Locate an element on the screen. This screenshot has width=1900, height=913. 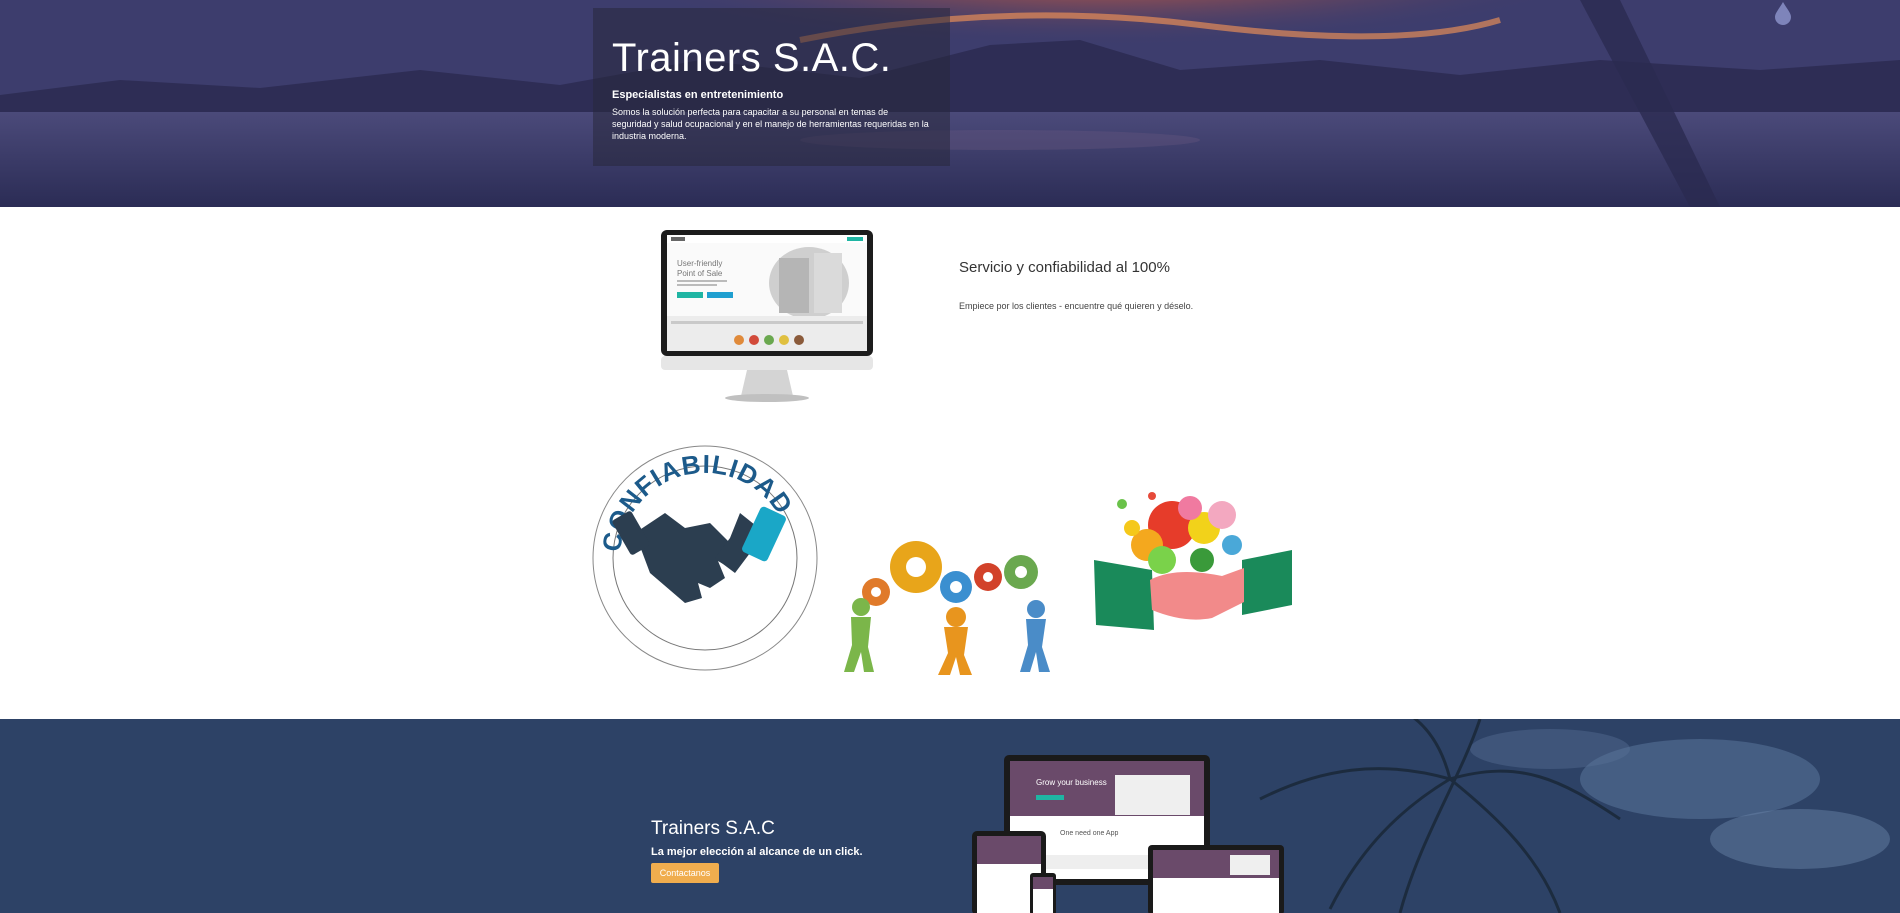
gears-teamwork-image is located at coordinates (947, 608).